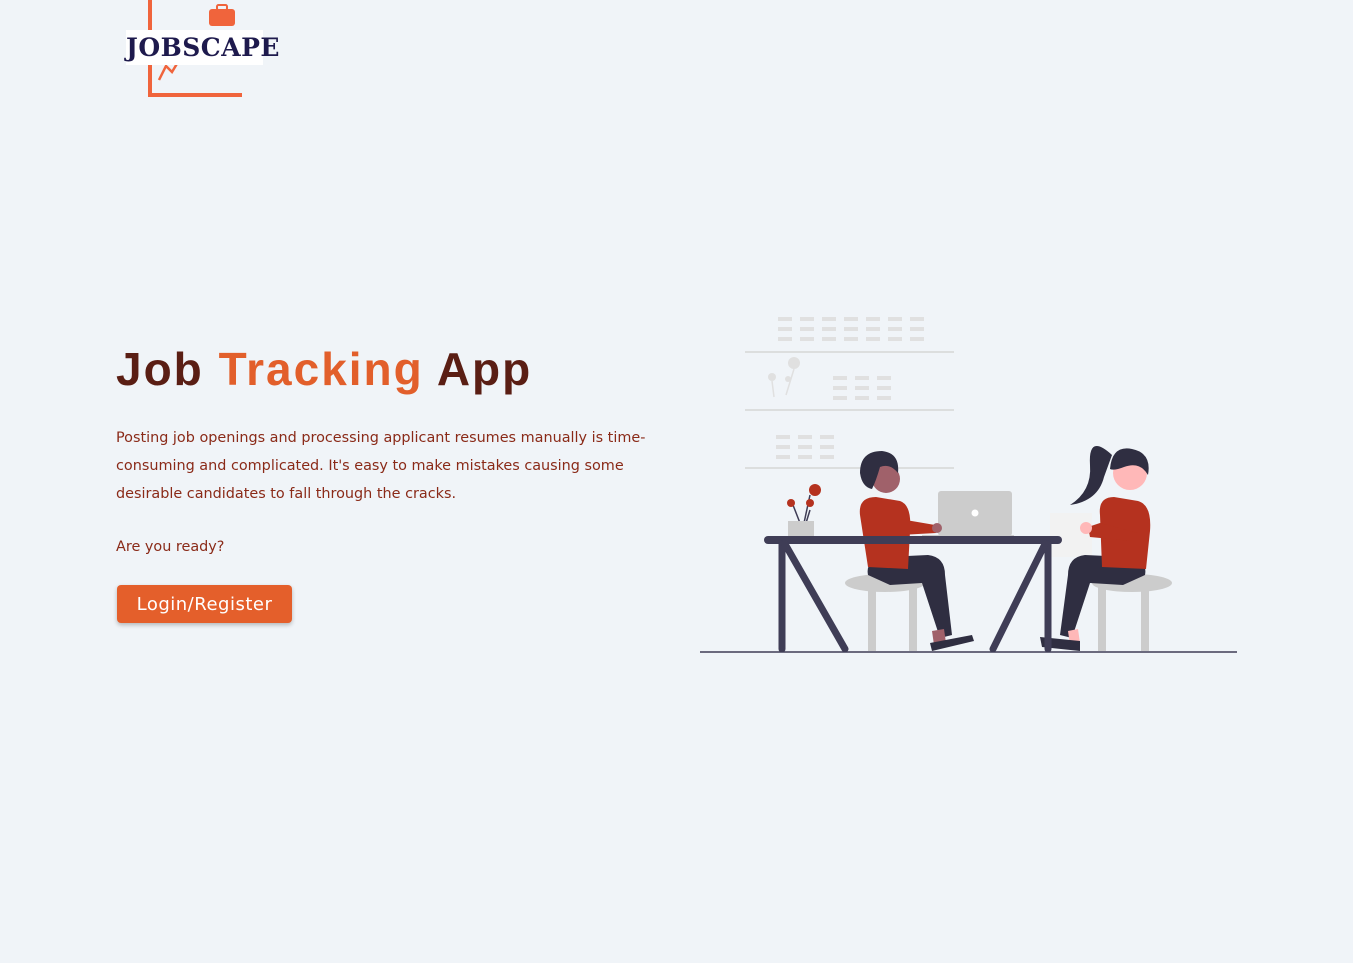 The image size is (1353, 963). I want to click on illustration-svg, so click(968, 485).